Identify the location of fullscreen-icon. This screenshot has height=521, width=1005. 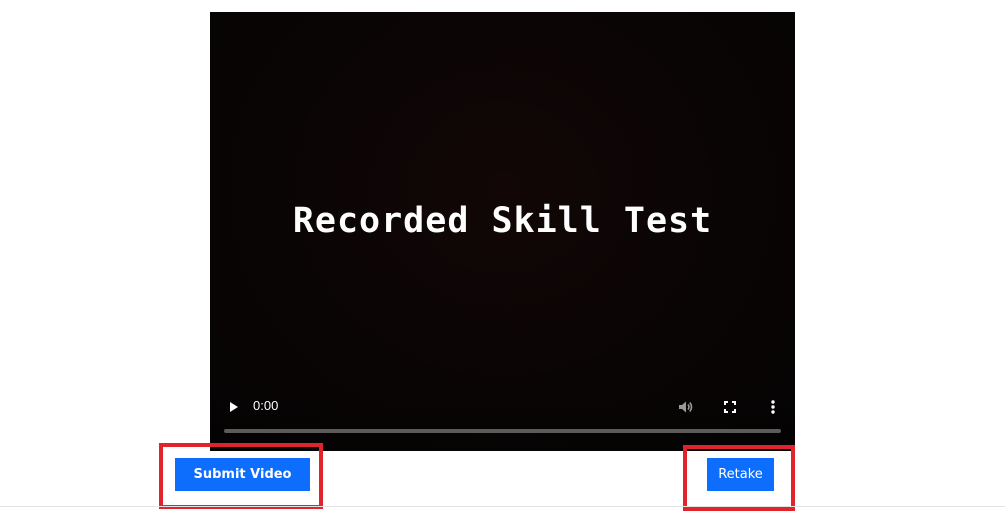
(730, 407).